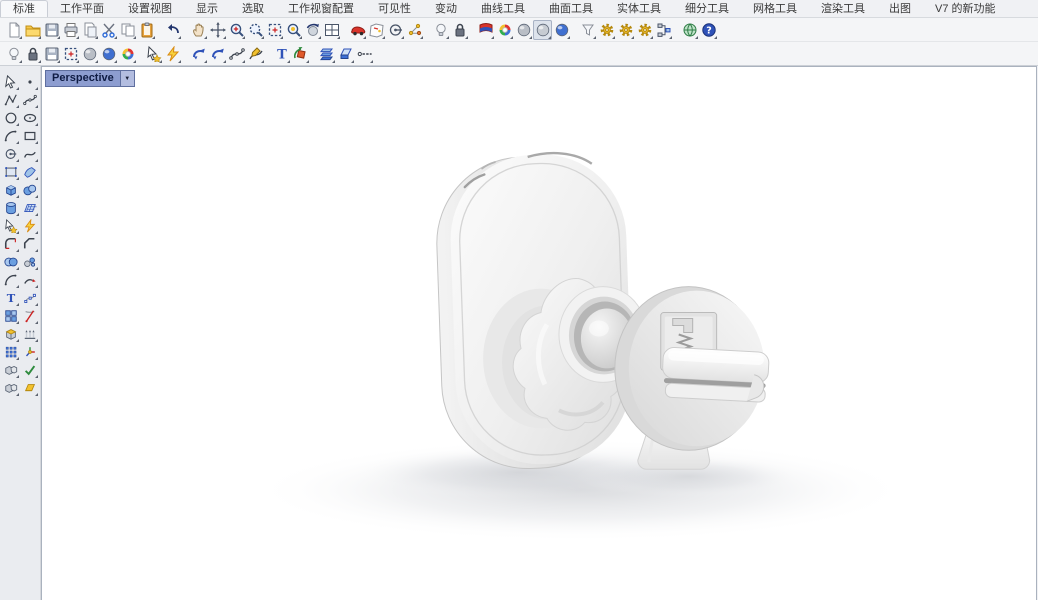  What do you see at coordinates (127, 54) in the screenshot?
I see `color-wheel-button` at bounding box center [127, 54].